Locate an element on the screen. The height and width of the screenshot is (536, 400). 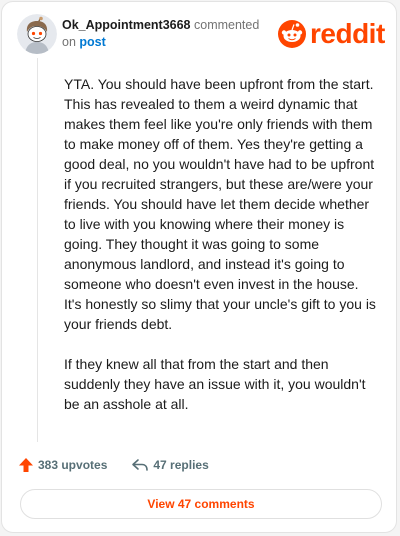
on-label: on is located at coordinates (69, 42).